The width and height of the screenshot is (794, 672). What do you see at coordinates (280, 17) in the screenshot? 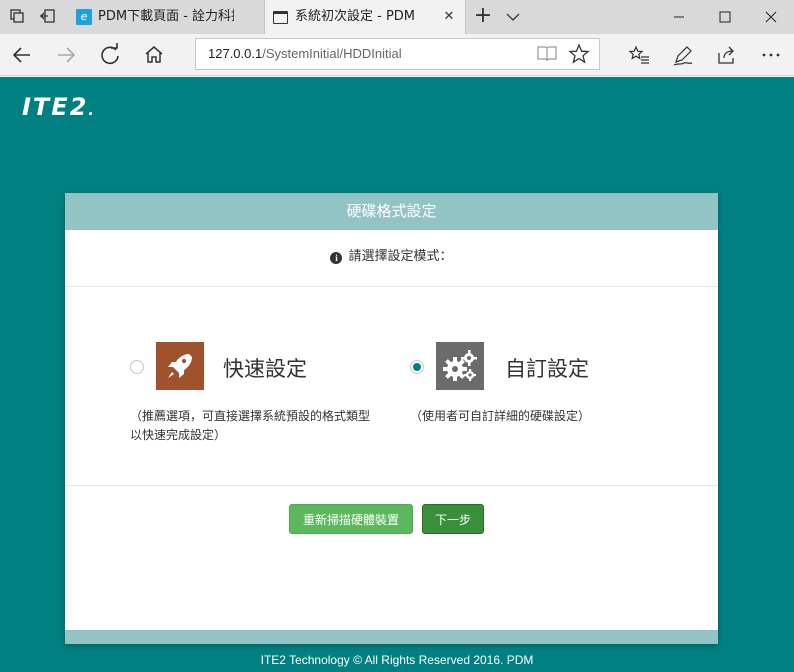
I see `page-favicon-icon` at bounding box center [280, 17].